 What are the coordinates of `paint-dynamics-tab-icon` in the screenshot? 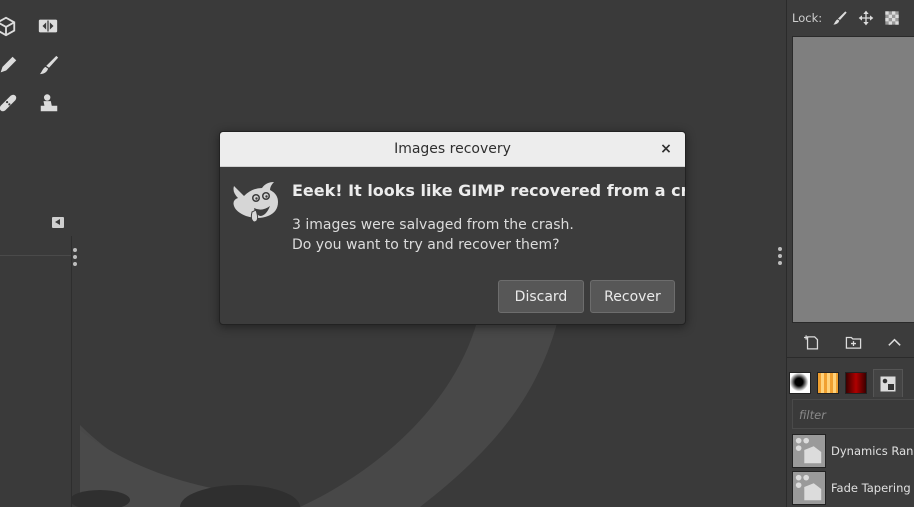 It's located at (888, 383).